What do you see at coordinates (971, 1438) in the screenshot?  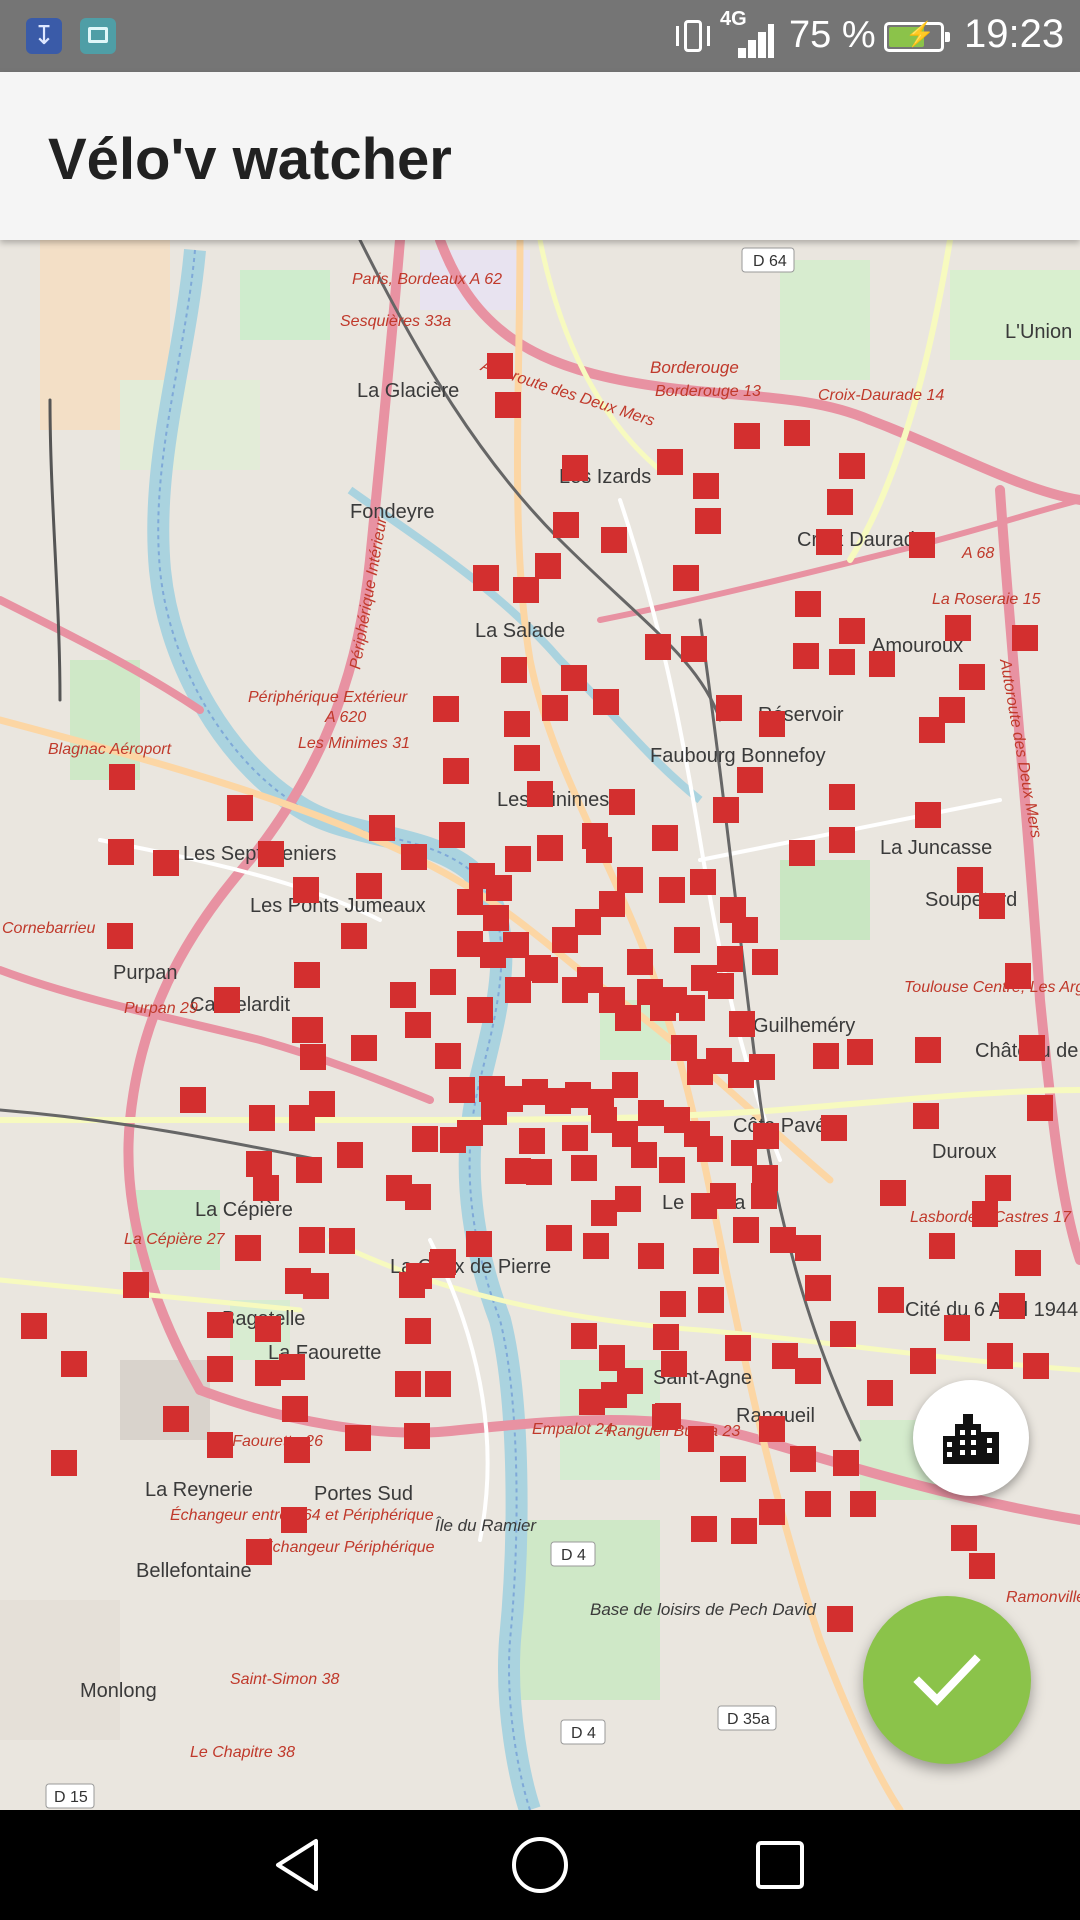 I see `city-button` at bounding box center [971, 1438].